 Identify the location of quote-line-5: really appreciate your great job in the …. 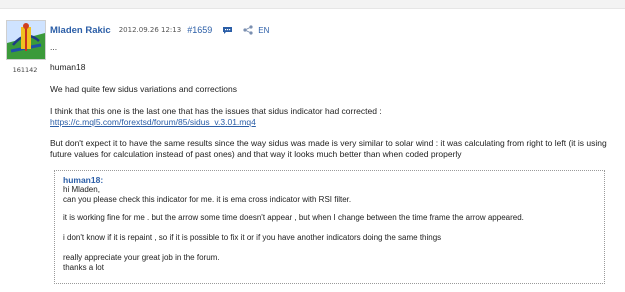
(141, 257).